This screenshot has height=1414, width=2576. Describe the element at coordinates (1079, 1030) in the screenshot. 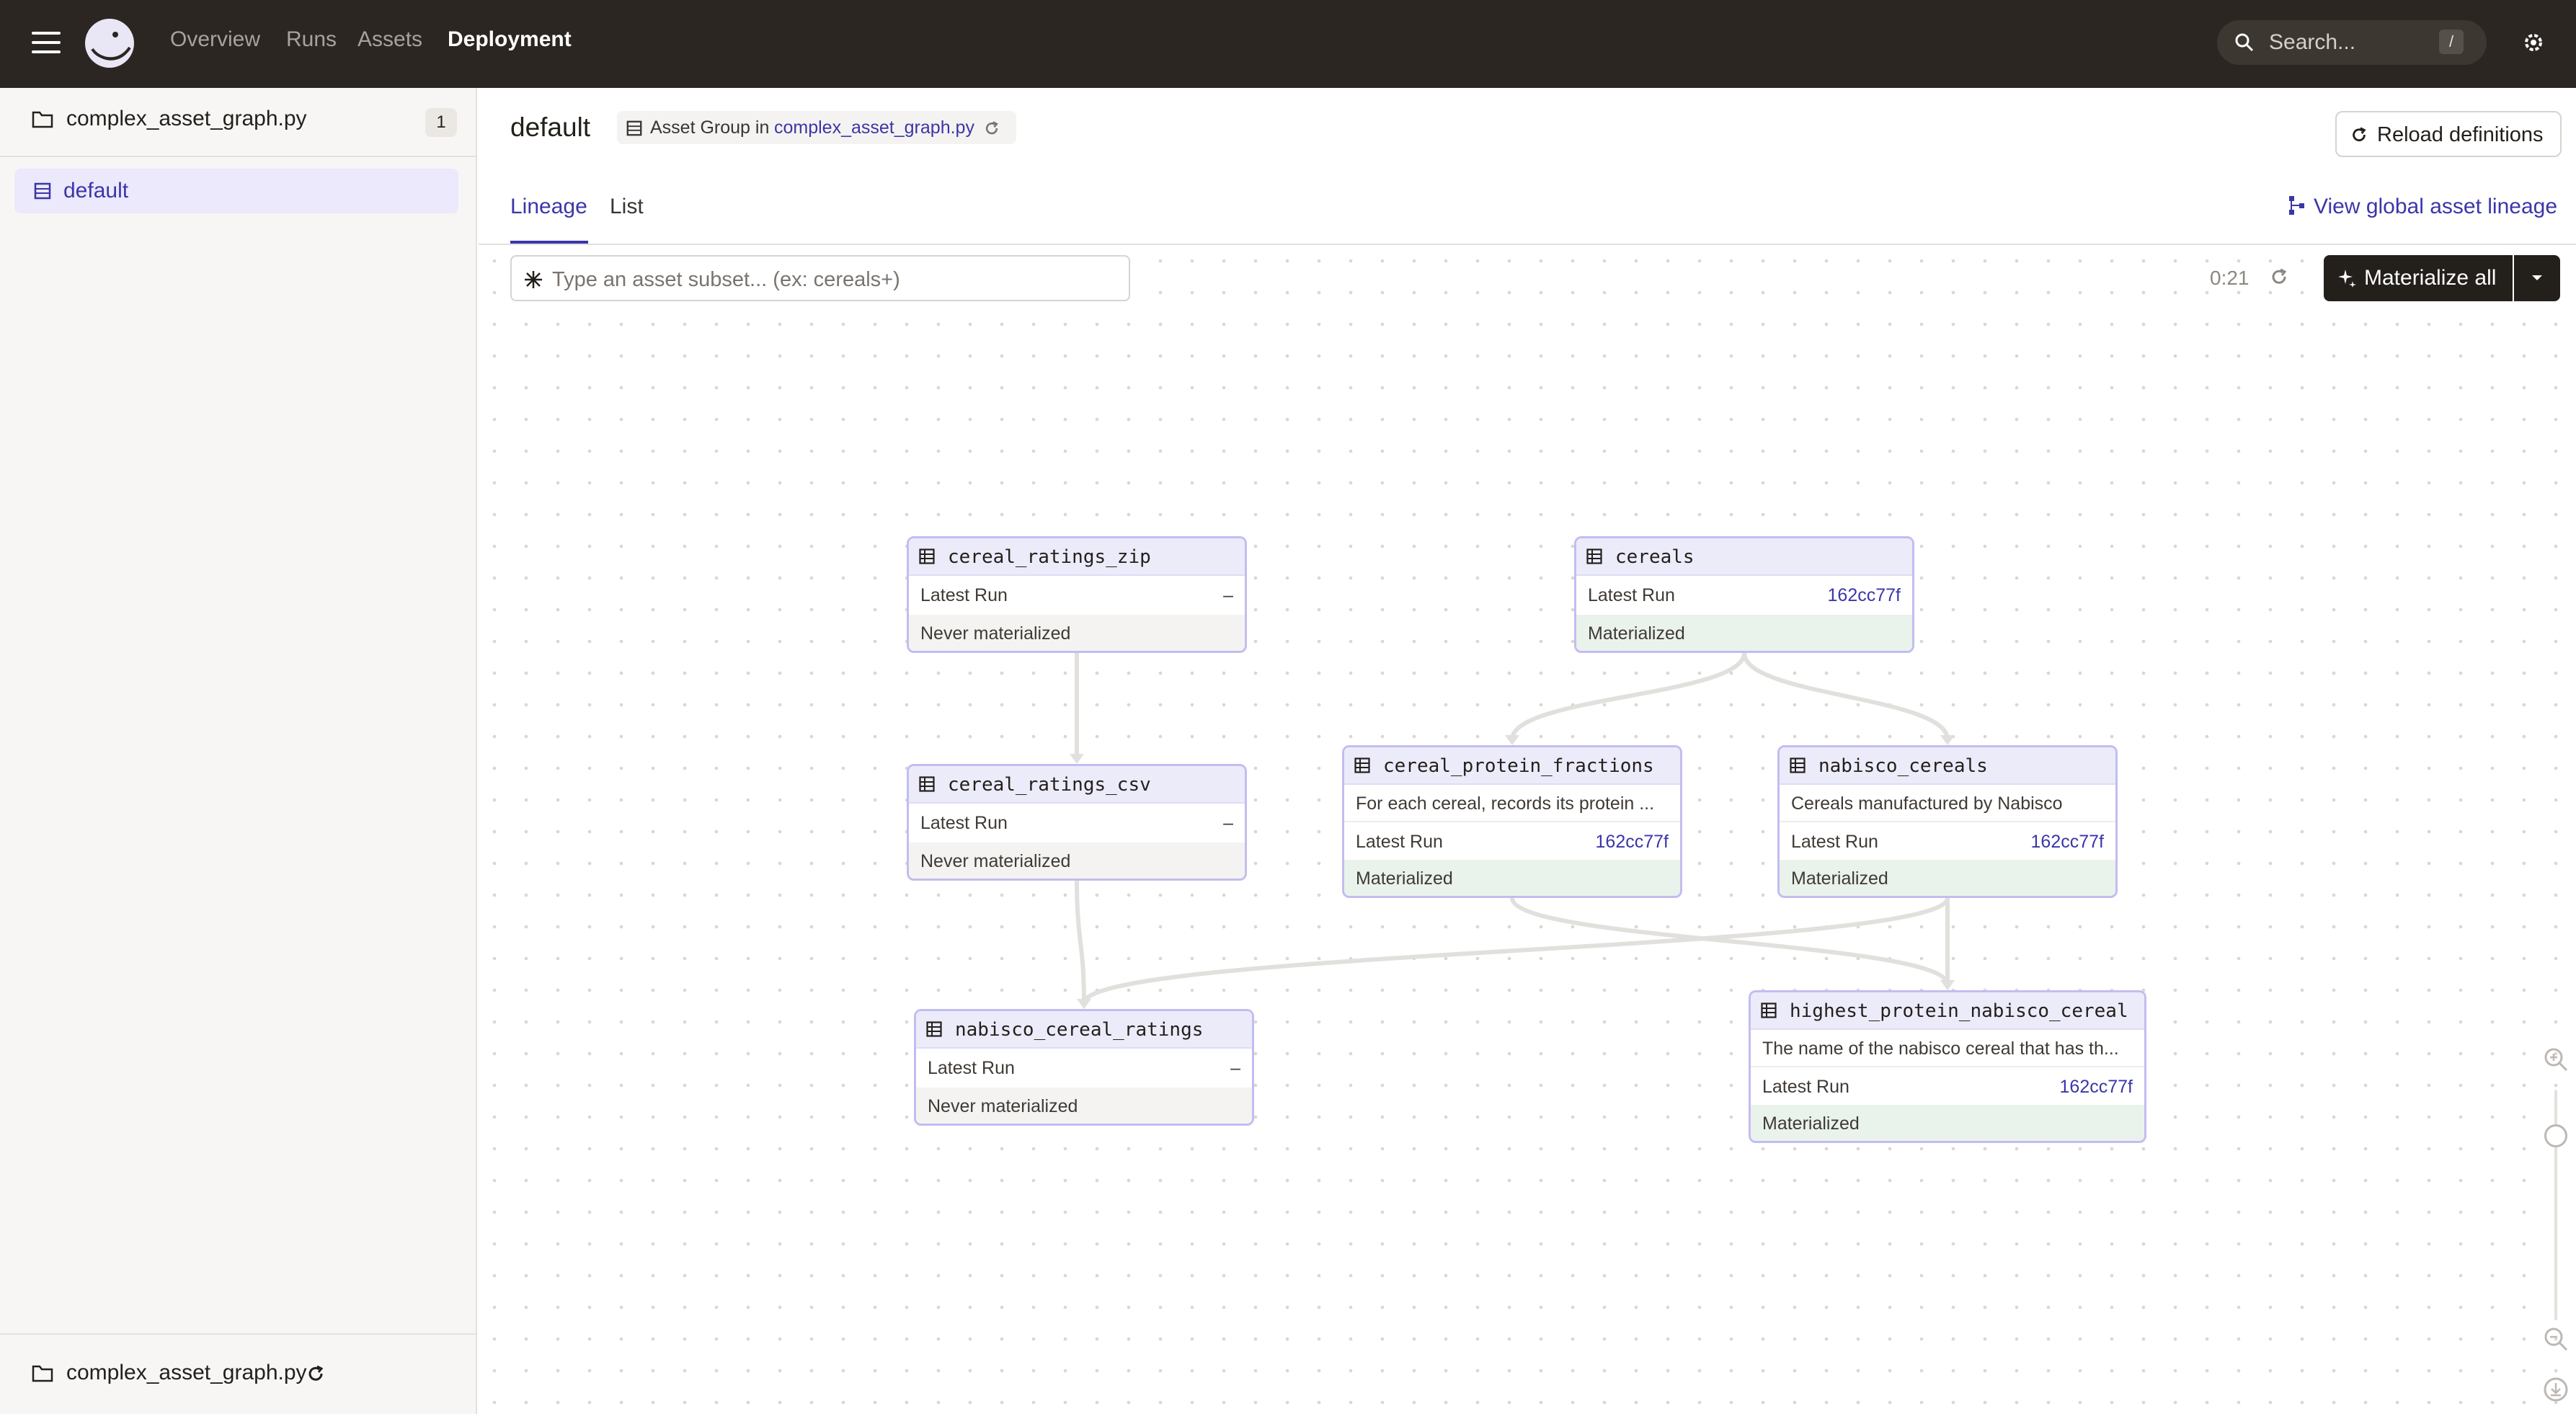

I see `asset-name: nabisco_cereal_ratings` at that location.